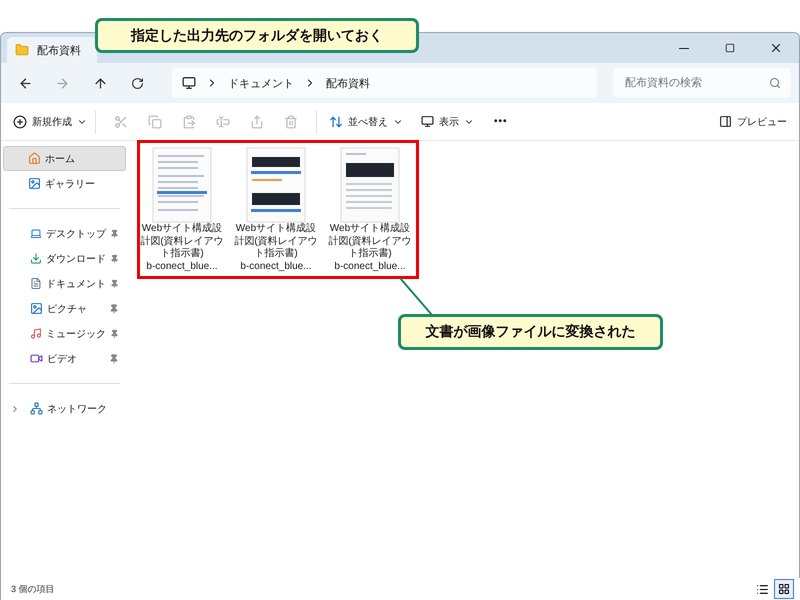 Image resolution: width=800 pixels, height=600 pixels. Describe the element at coordinates (34, 158) in the screenshot. I see `home-icon` at that location.